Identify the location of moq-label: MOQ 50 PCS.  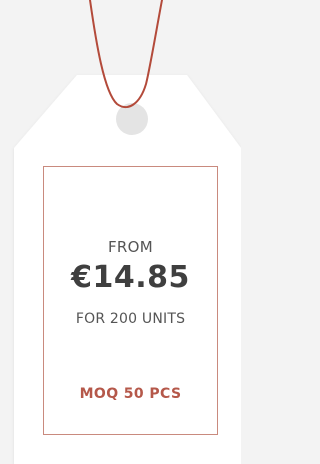
(130, 394).